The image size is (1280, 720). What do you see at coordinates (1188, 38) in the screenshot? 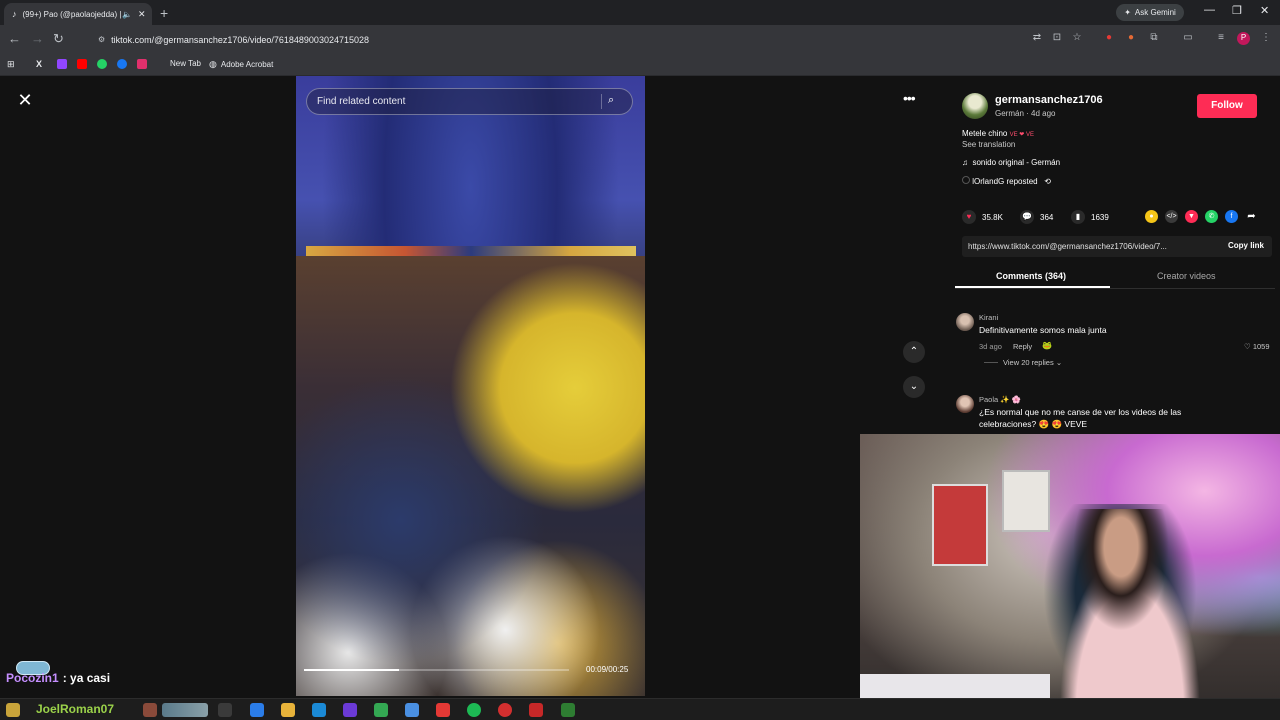
I see `side-panel-icon: ▭` at bounding box center [1188, 38].